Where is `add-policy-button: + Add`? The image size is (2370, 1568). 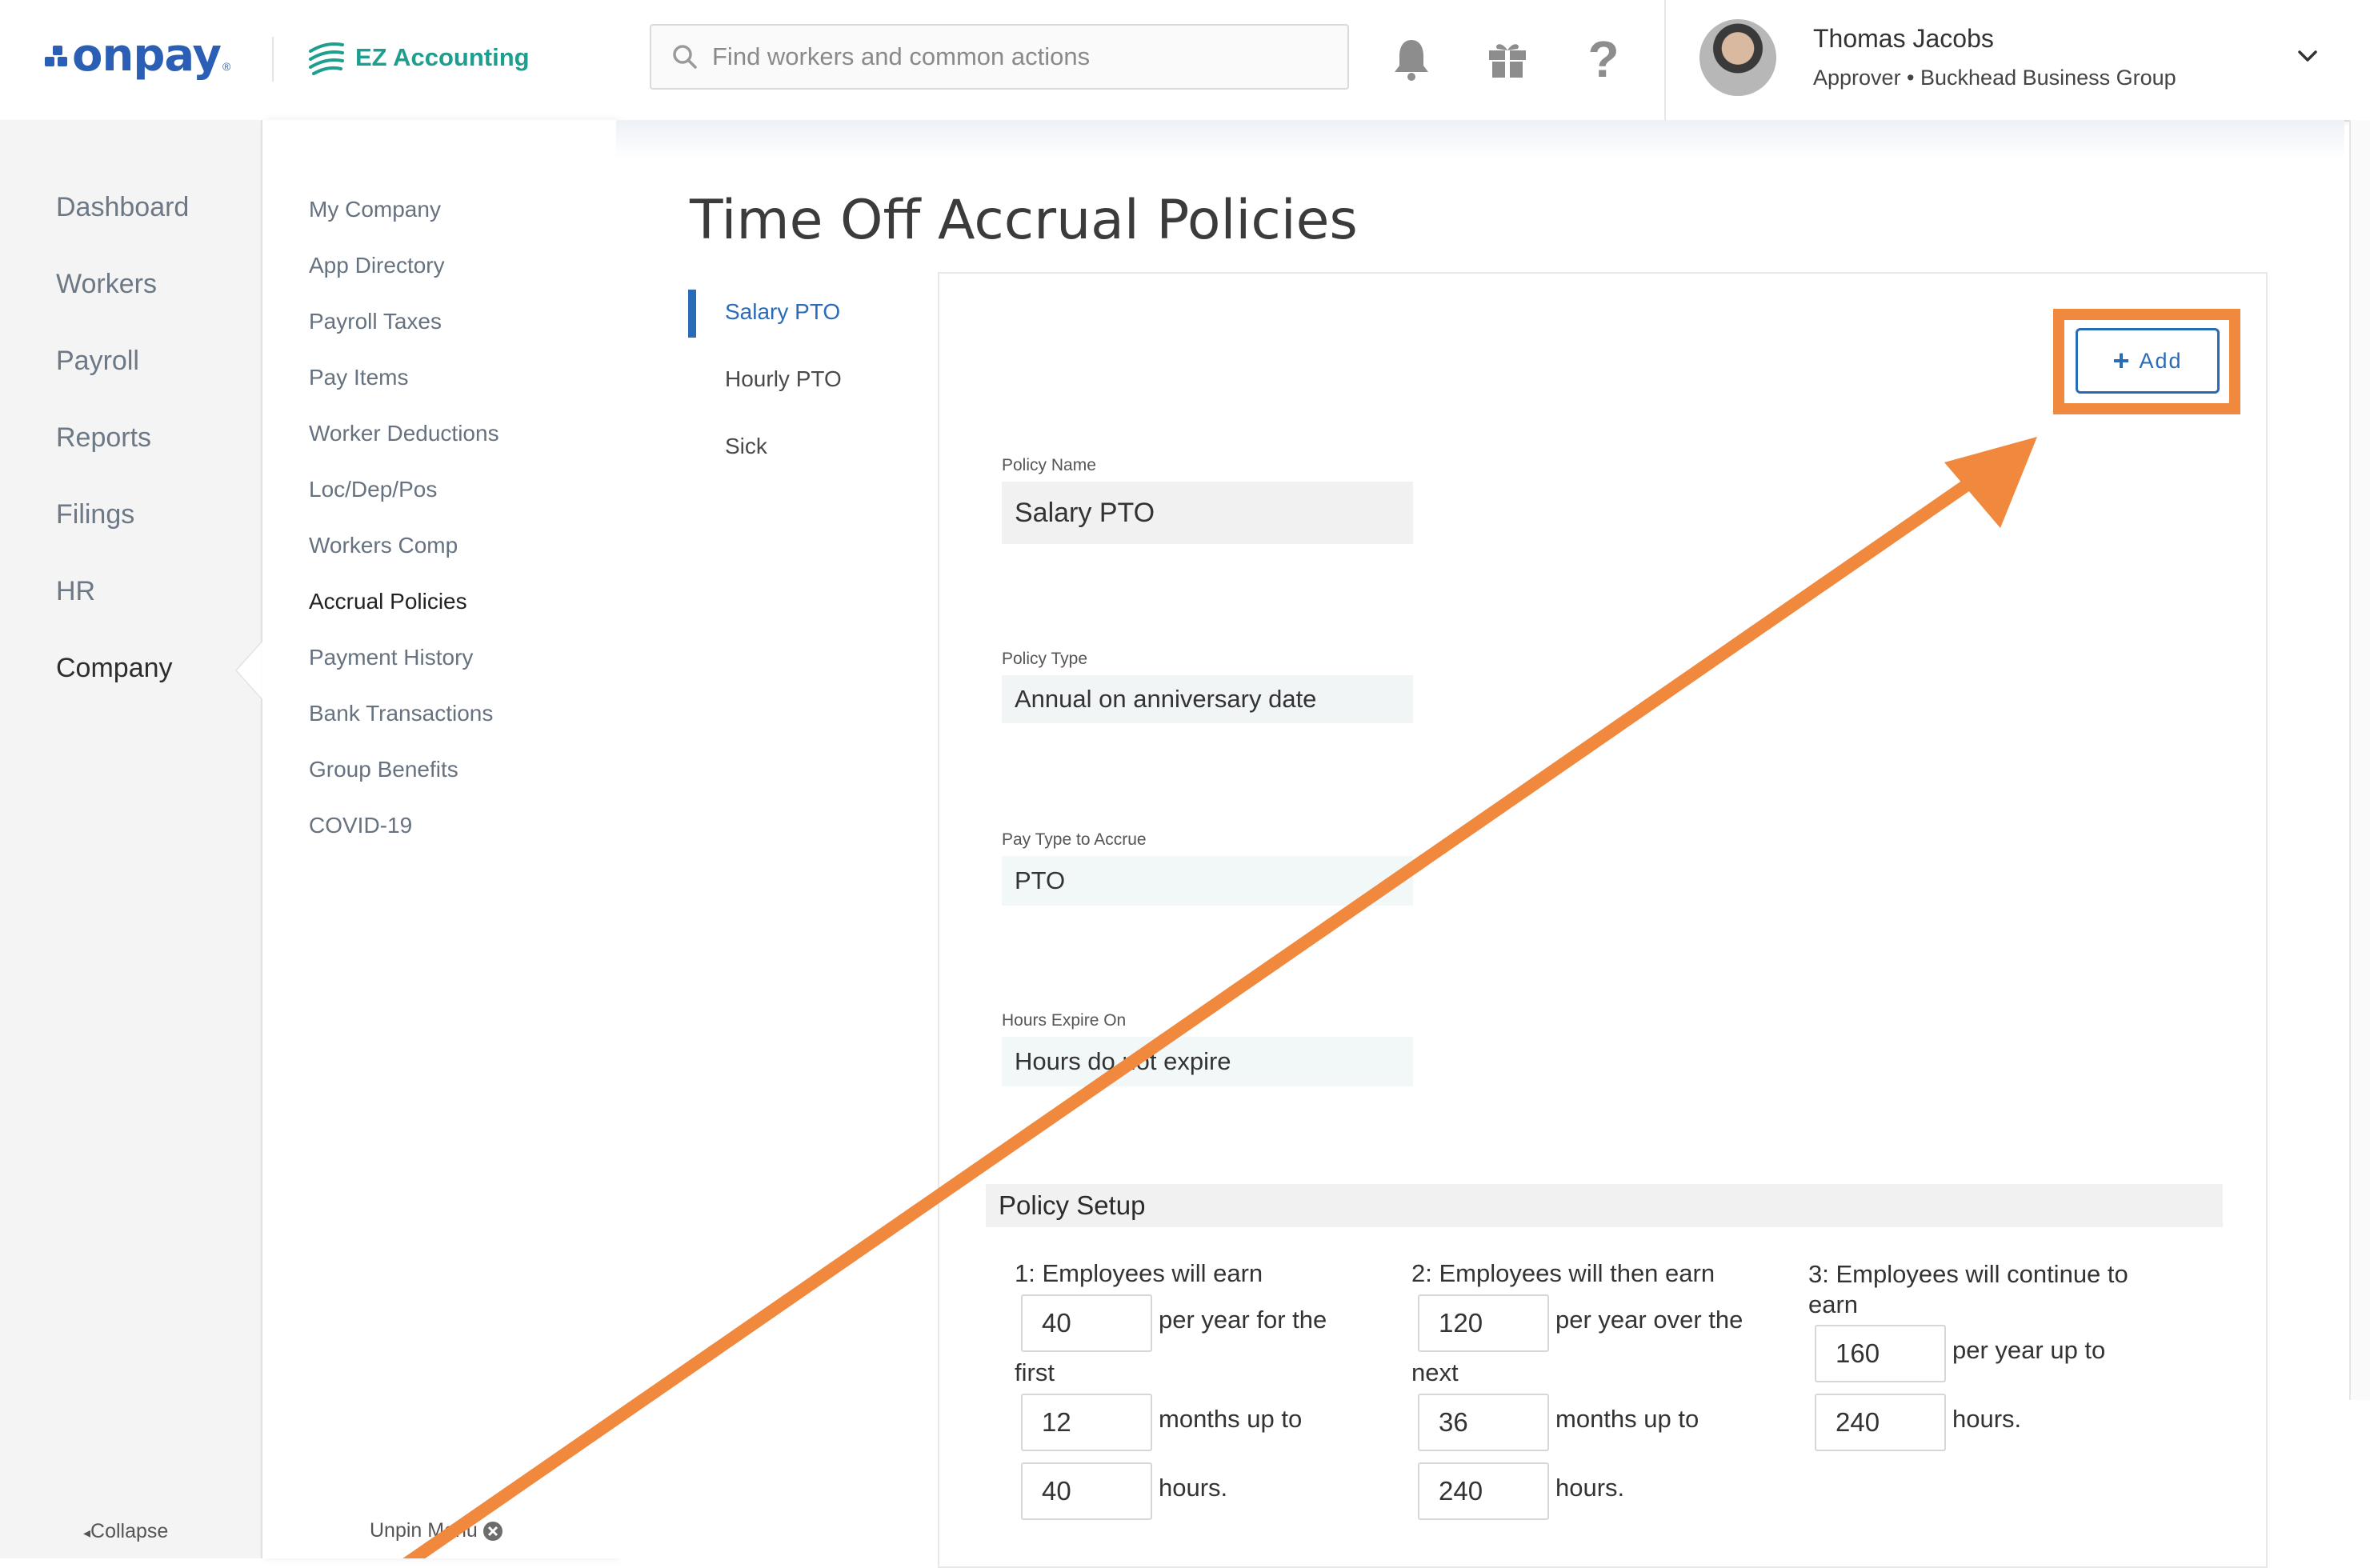
add-policy-button: + Add is located at coordinates (2148, 361).